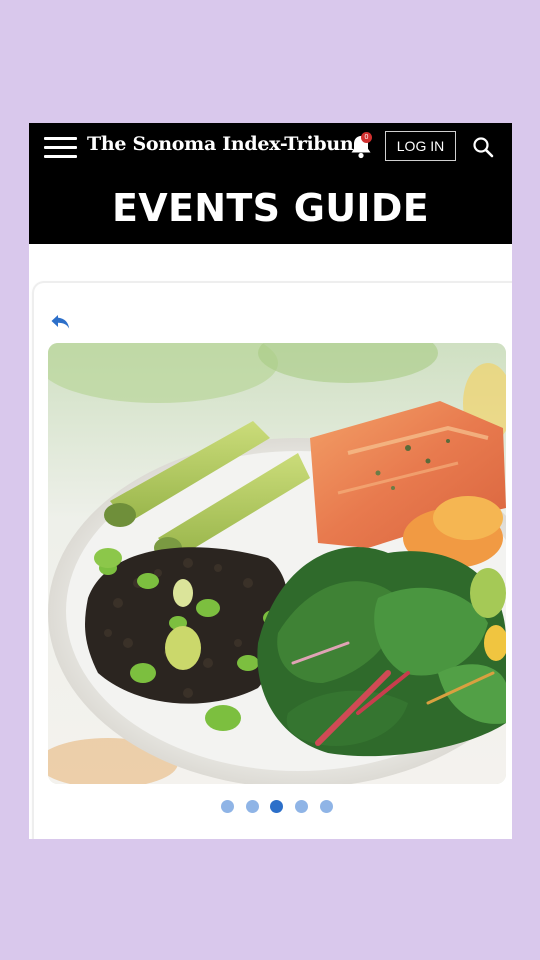 This screenshot has height=960, width=540. I want to click on notification-badge: 0, so click(366, 137).